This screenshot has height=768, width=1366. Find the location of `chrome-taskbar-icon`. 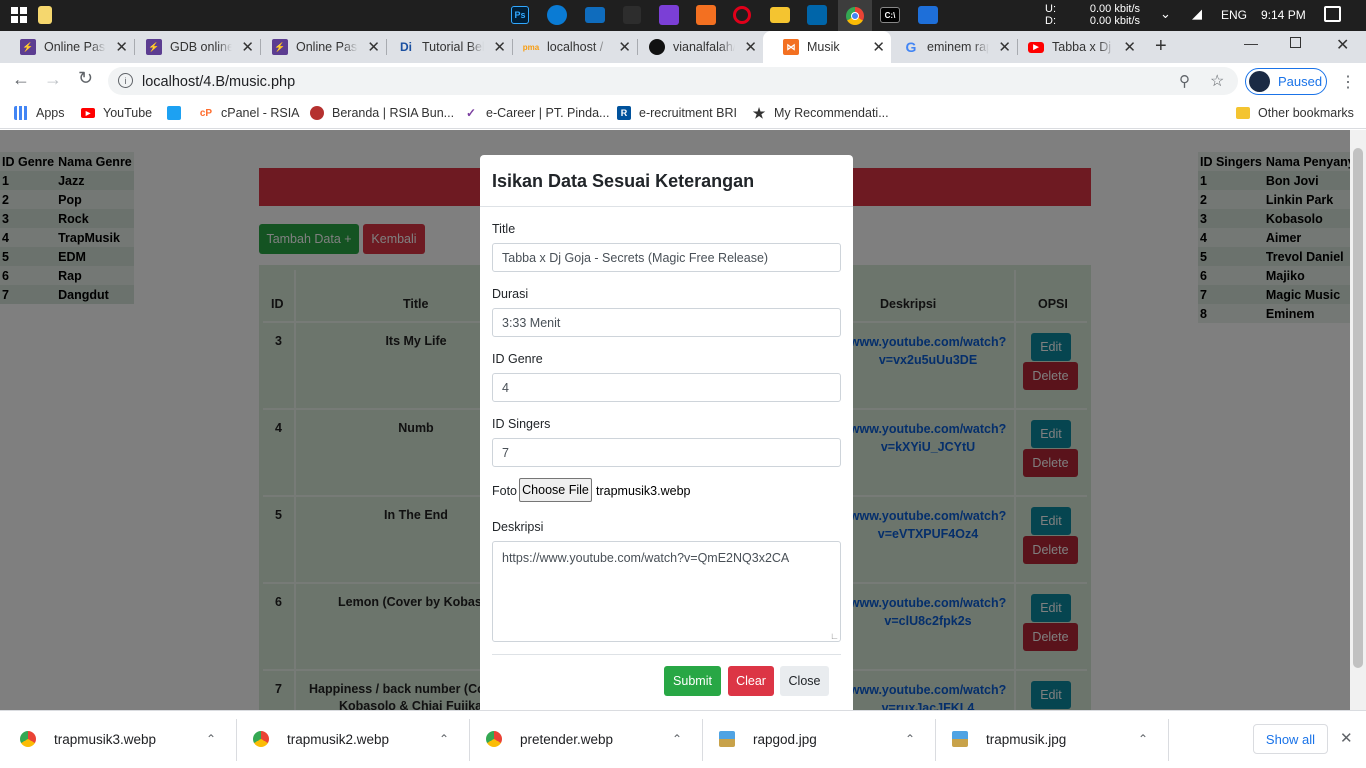

chrome-taskbar-icon is located at coordinates (855, 15).